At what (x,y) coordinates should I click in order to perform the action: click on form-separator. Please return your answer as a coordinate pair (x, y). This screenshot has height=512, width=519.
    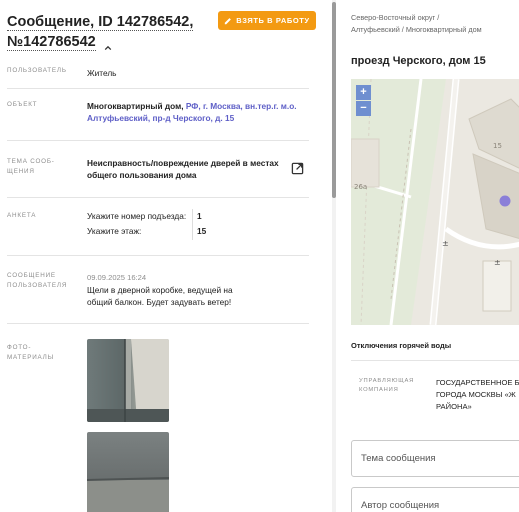
    Looking at the image, I should click on (192, 224).